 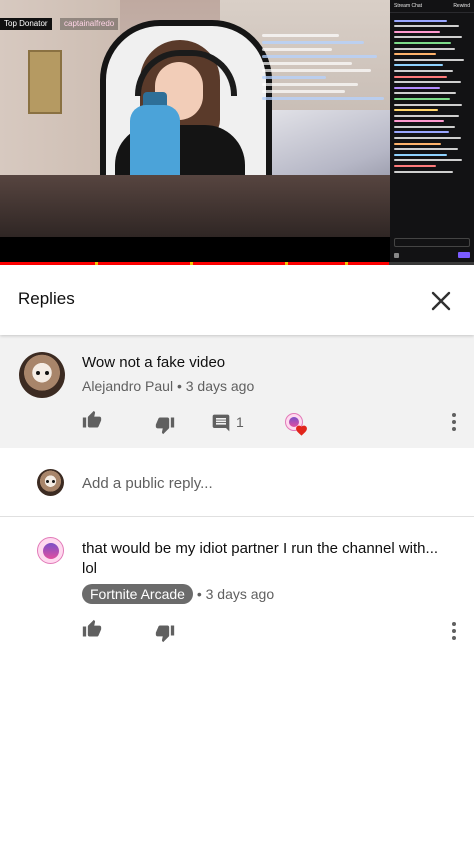 What do you see at coordinates (45, 82) in the screenshot?
I see `wall-frame` at bounding box center [45, 82].